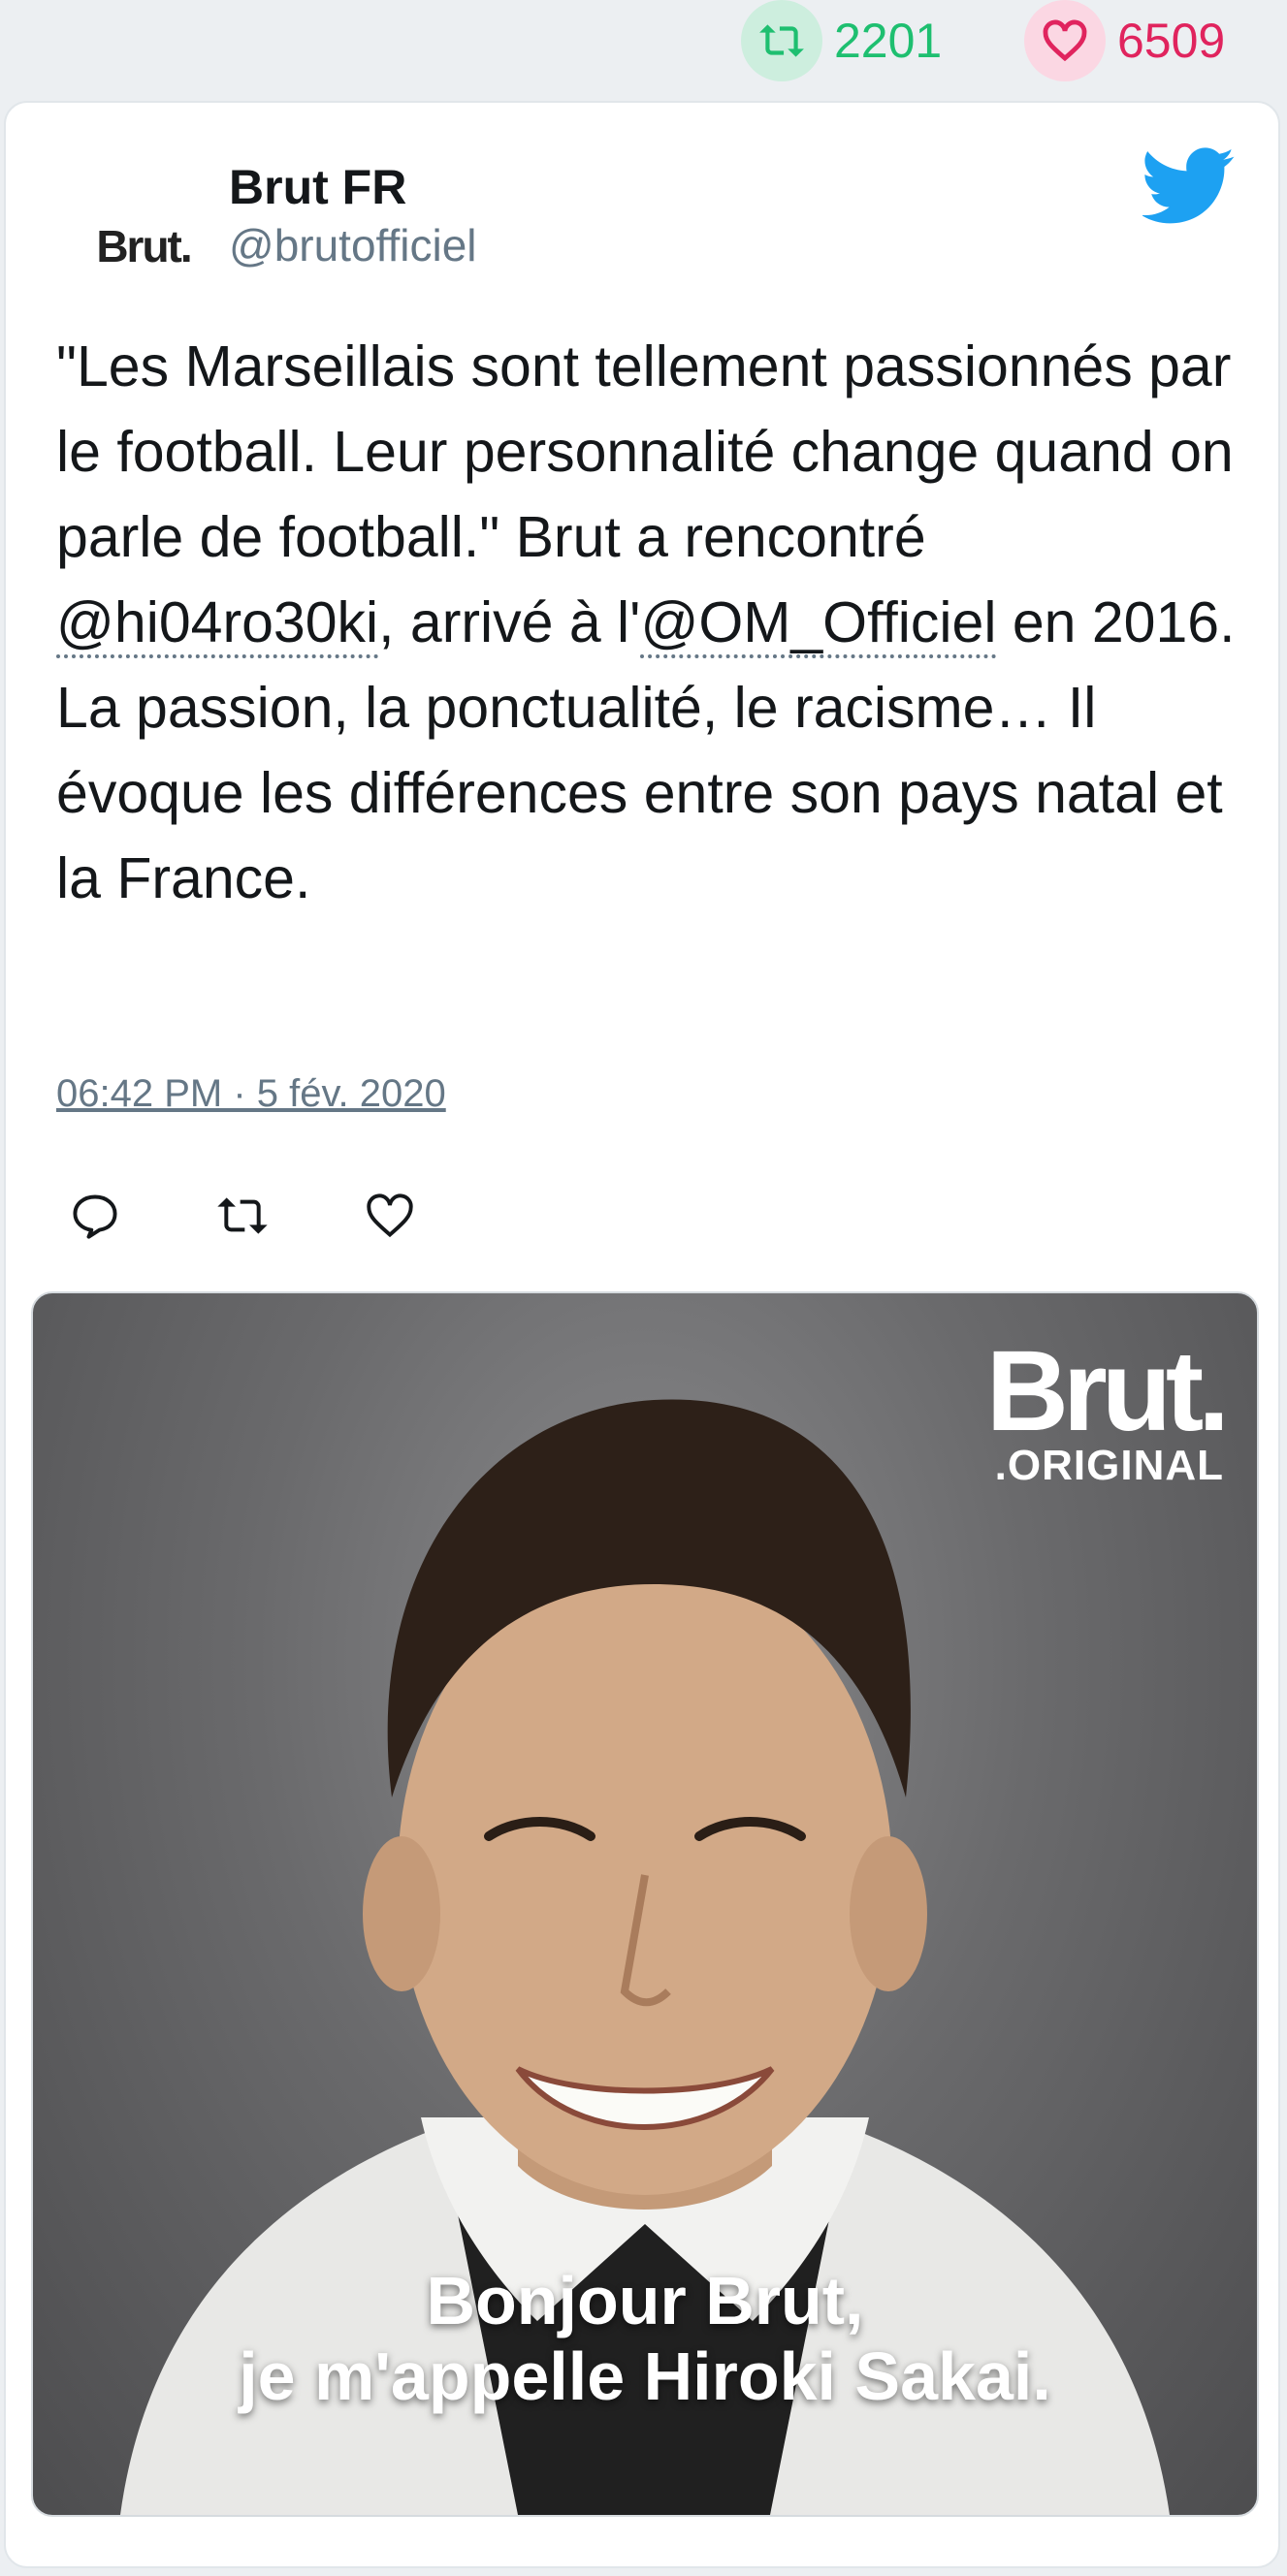 The width and height of the screenshot is (1287, 2576). I want to click on brut-original-logo: Brut. .ORIGINAL, so click(1107, 1408).